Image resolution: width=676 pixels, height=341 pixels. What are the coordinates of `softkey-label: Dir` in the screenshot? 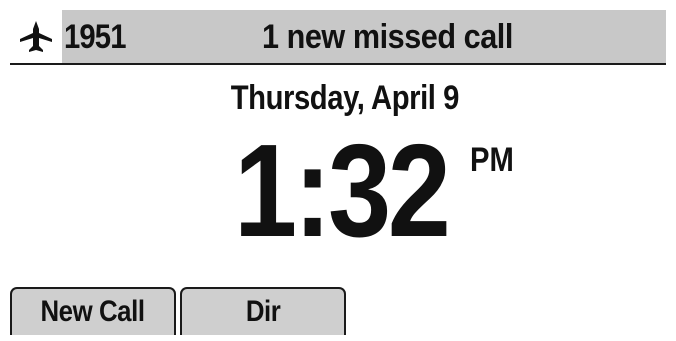 It's located at (263, 311).